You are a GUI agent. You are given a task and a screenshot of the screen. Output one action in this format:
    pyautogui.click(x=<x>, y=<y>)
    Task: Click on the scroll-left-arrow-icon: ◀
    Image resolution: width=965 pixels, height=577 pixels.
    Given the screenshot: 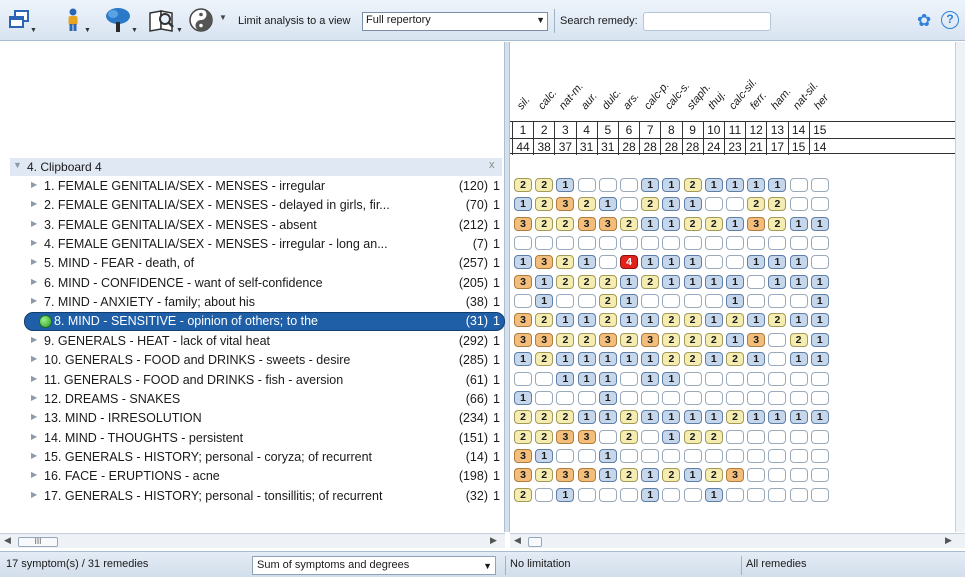 What is the action you would take?
    pyautogui.click(x=517, y=540)
    